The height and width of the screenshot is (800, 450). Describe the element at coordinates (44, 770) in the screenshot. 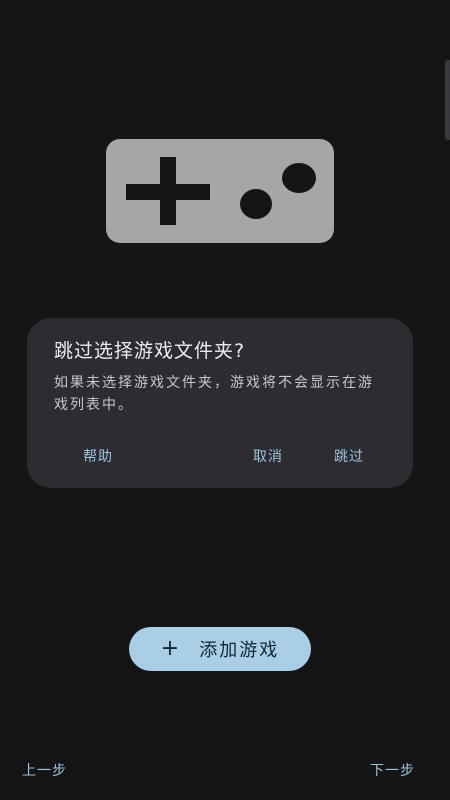

I see `previous-step-button: 上一步` at that location.